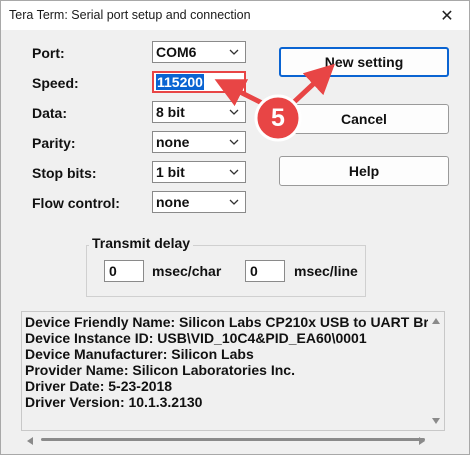 This screenshot has width=470, height=455. I want to click on transmit-delay-title: Transmit delay, so click(141, 243).